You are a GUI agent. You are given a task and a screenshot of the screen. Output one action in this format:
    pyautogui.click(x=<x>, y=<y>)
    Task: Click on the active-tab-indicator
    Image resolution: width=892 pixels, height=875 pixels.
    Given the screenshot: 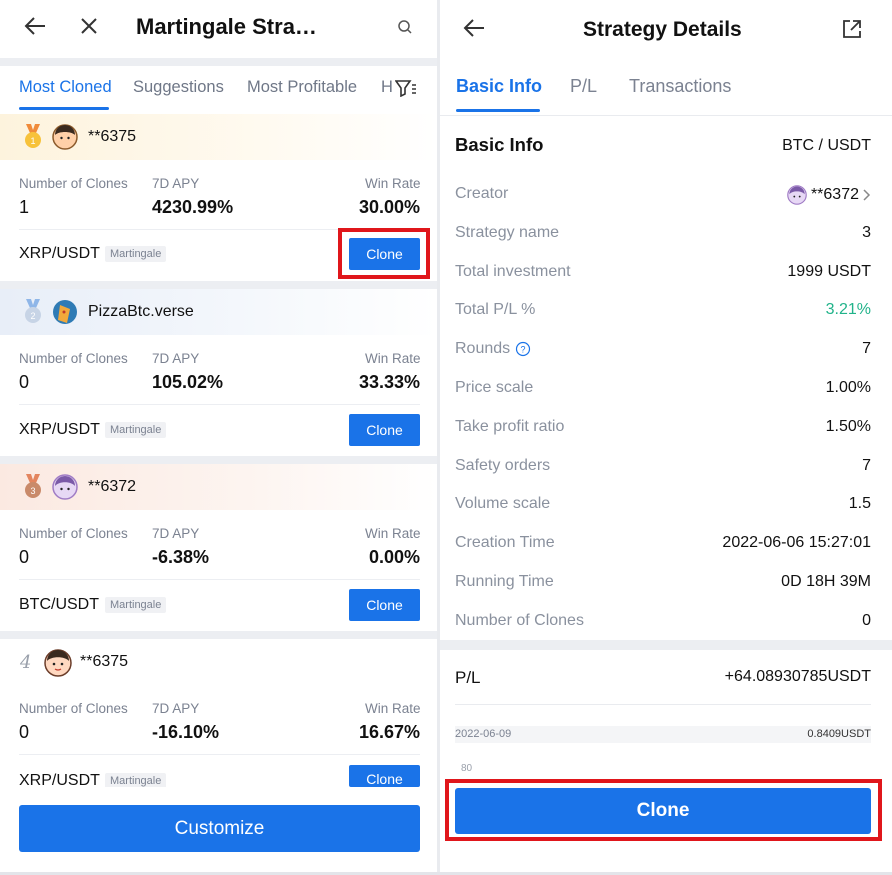 What is the action you would take?
    pyautogui.click(x=64, y=108)
    